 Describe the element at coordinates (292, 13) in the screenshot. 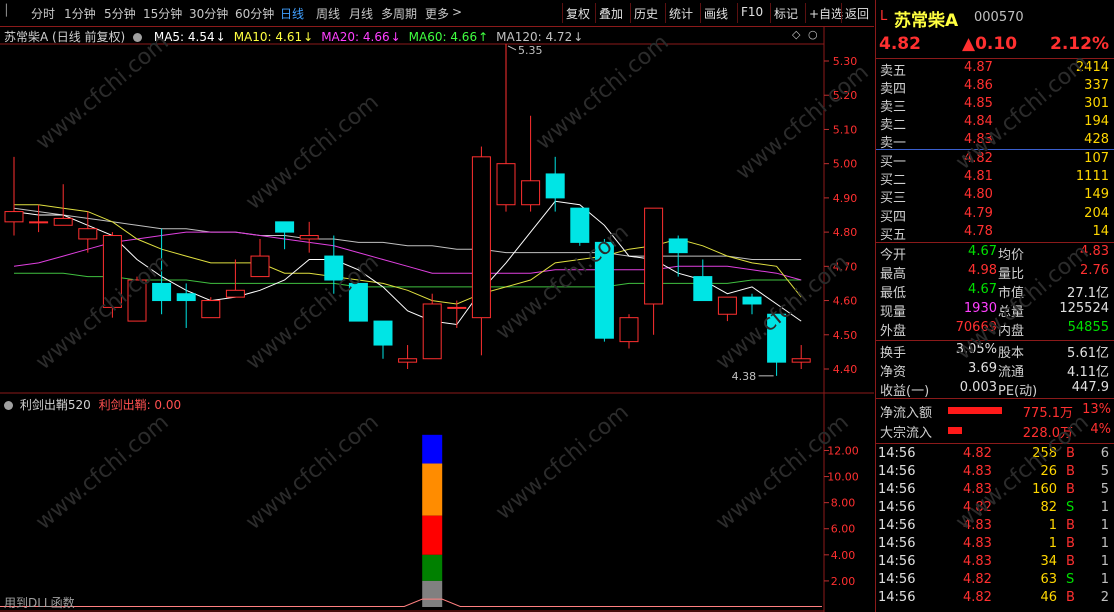

I see `period-tab-6: 日线` at that location.